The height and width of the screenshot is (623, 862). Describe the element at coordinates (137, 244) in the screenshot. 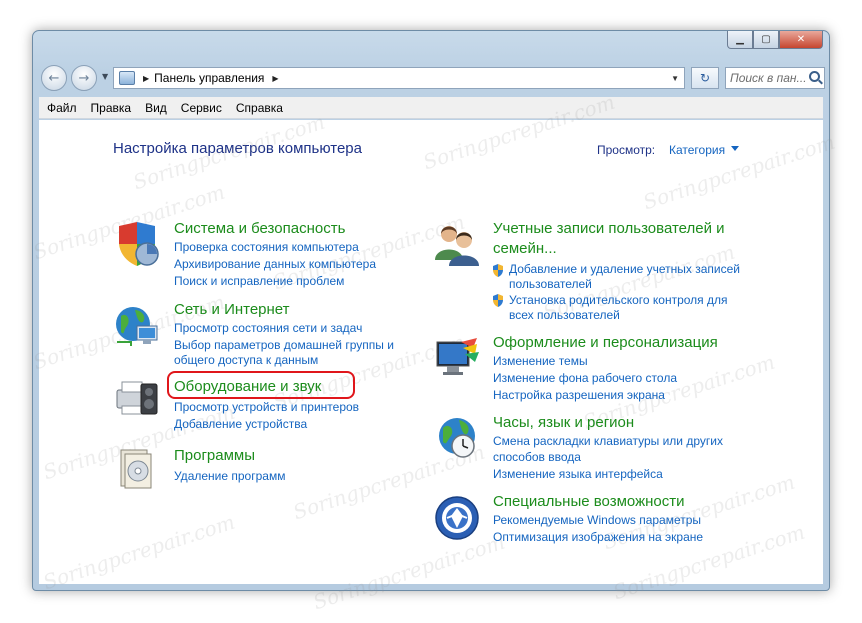

I see `system-security-shield-icon` at that location.